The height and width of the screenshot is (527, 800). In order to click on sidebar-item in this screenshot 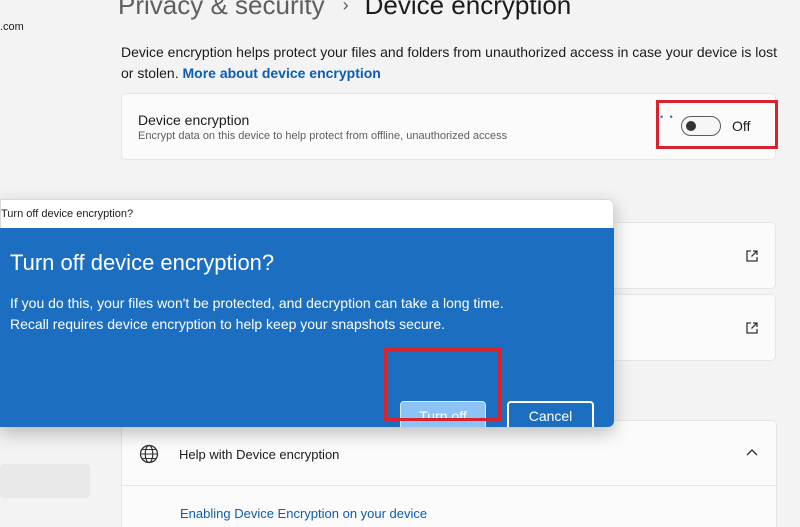, I will do `click(45, 481)`.